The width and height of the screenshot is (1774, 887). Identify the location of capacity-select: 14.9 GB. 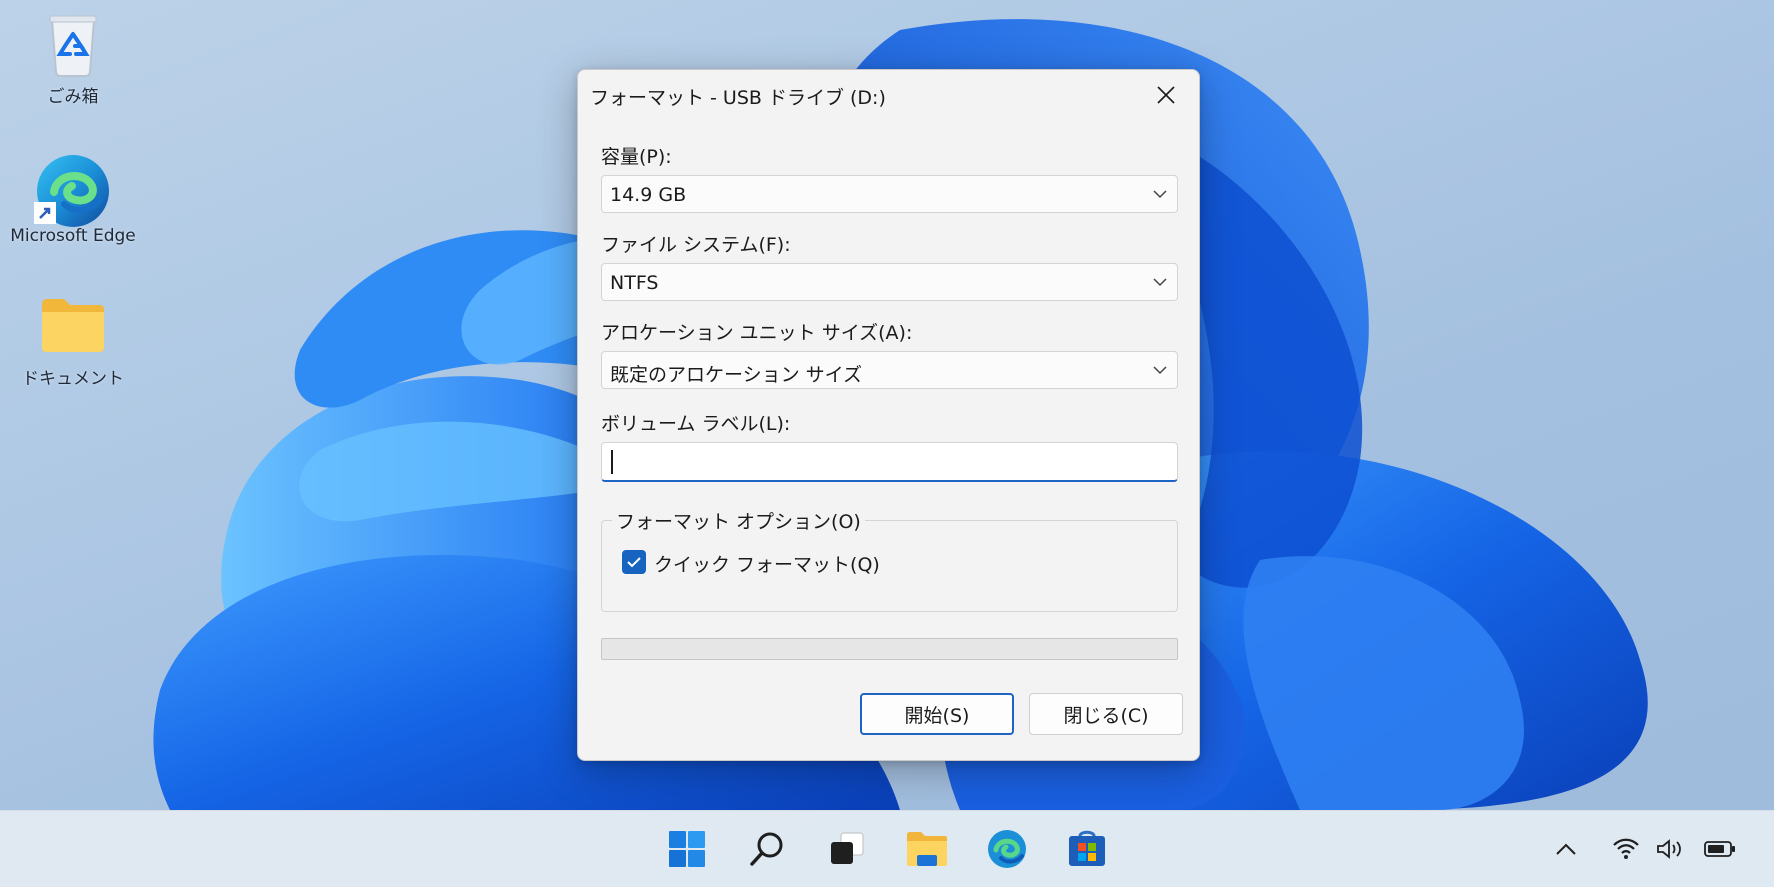
(889, 194).